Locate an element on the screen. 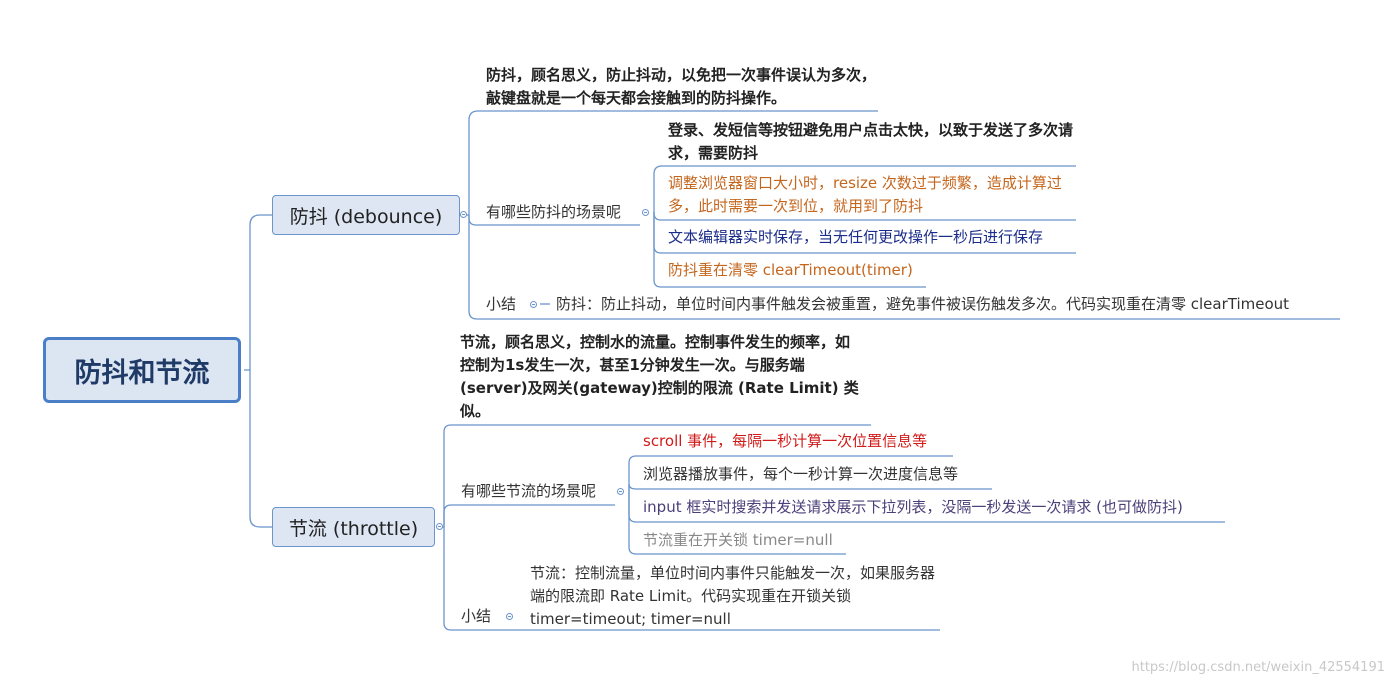 The height and width of the screenshot is (685, 1391). watermark: https://blog.csdn.net/weixin_42554191 is located at coordinates (1258, 667).